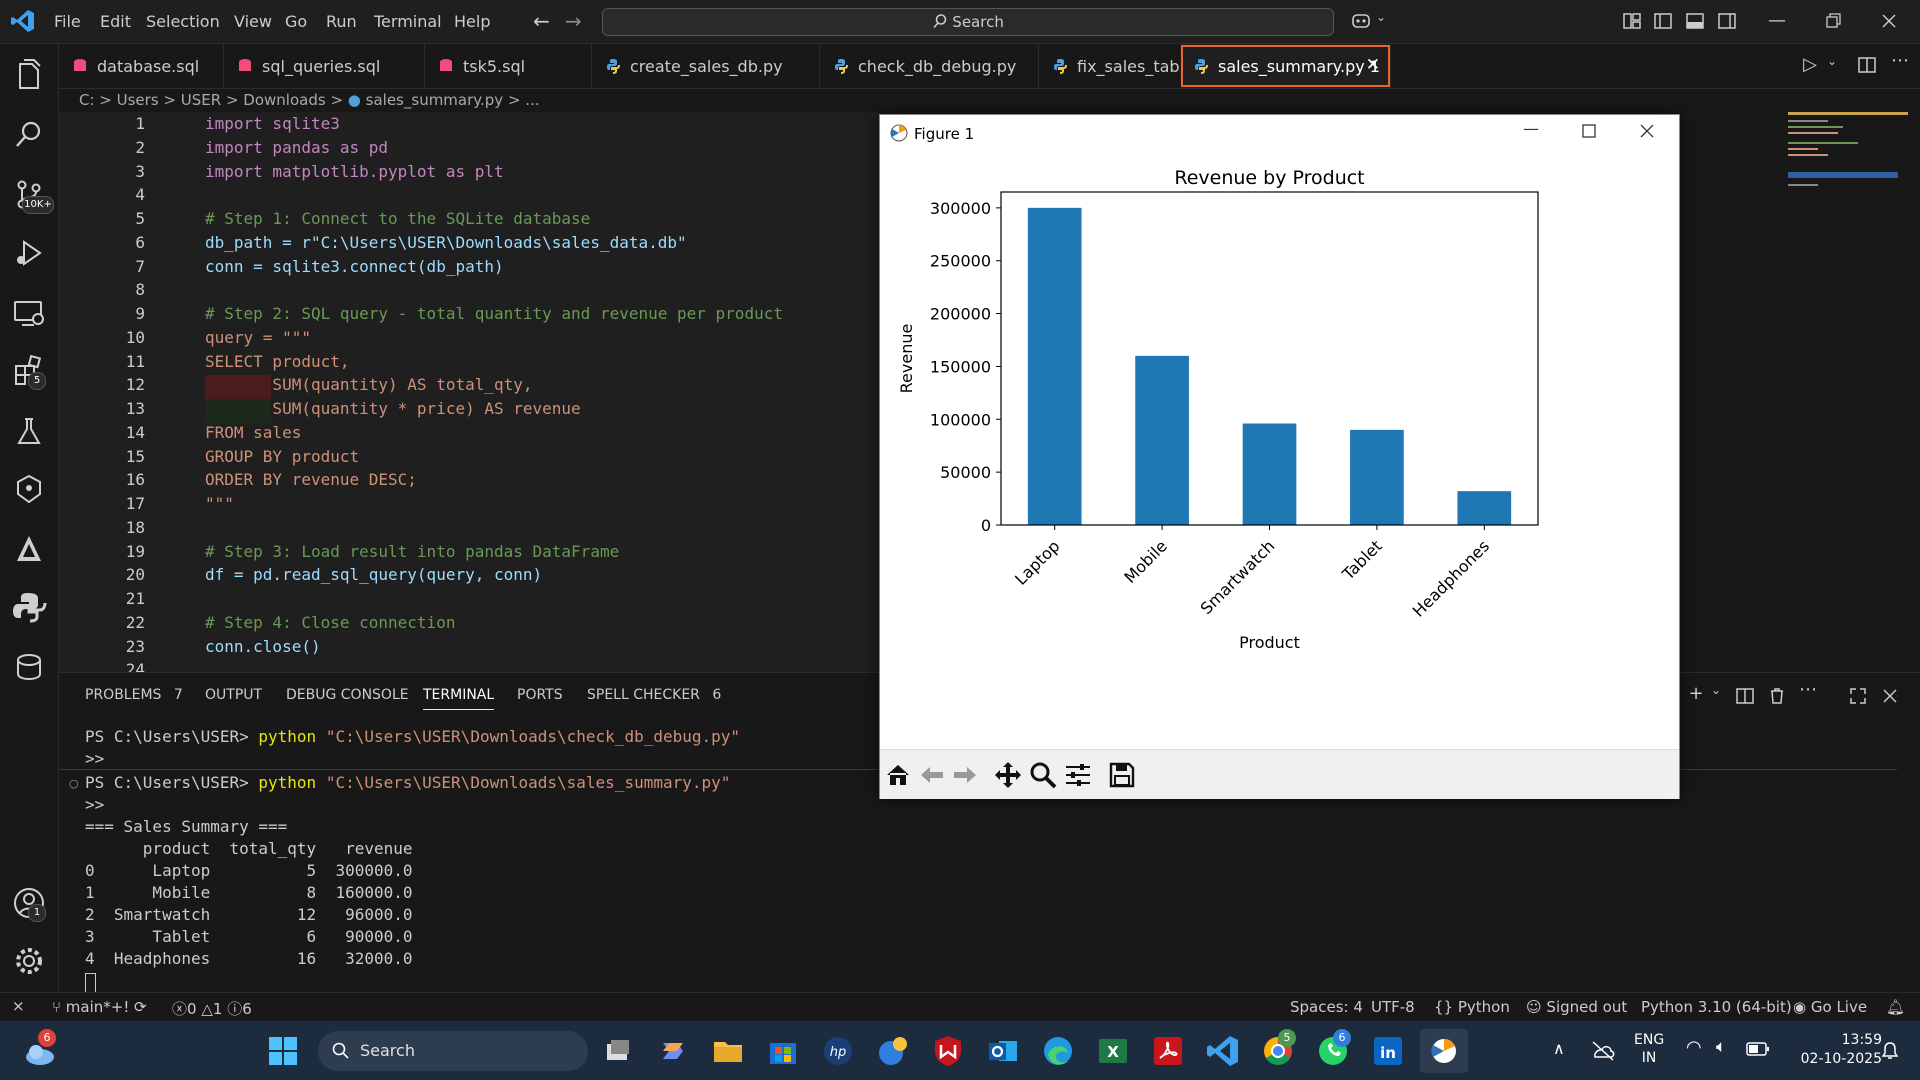 Image resolution: width=1920 pixels, height=1080 pixels. What do you see at coordinates (783, 1051) in the screenshot?
I see `microsoft-store-icon` at bounding box center [783, 1051].